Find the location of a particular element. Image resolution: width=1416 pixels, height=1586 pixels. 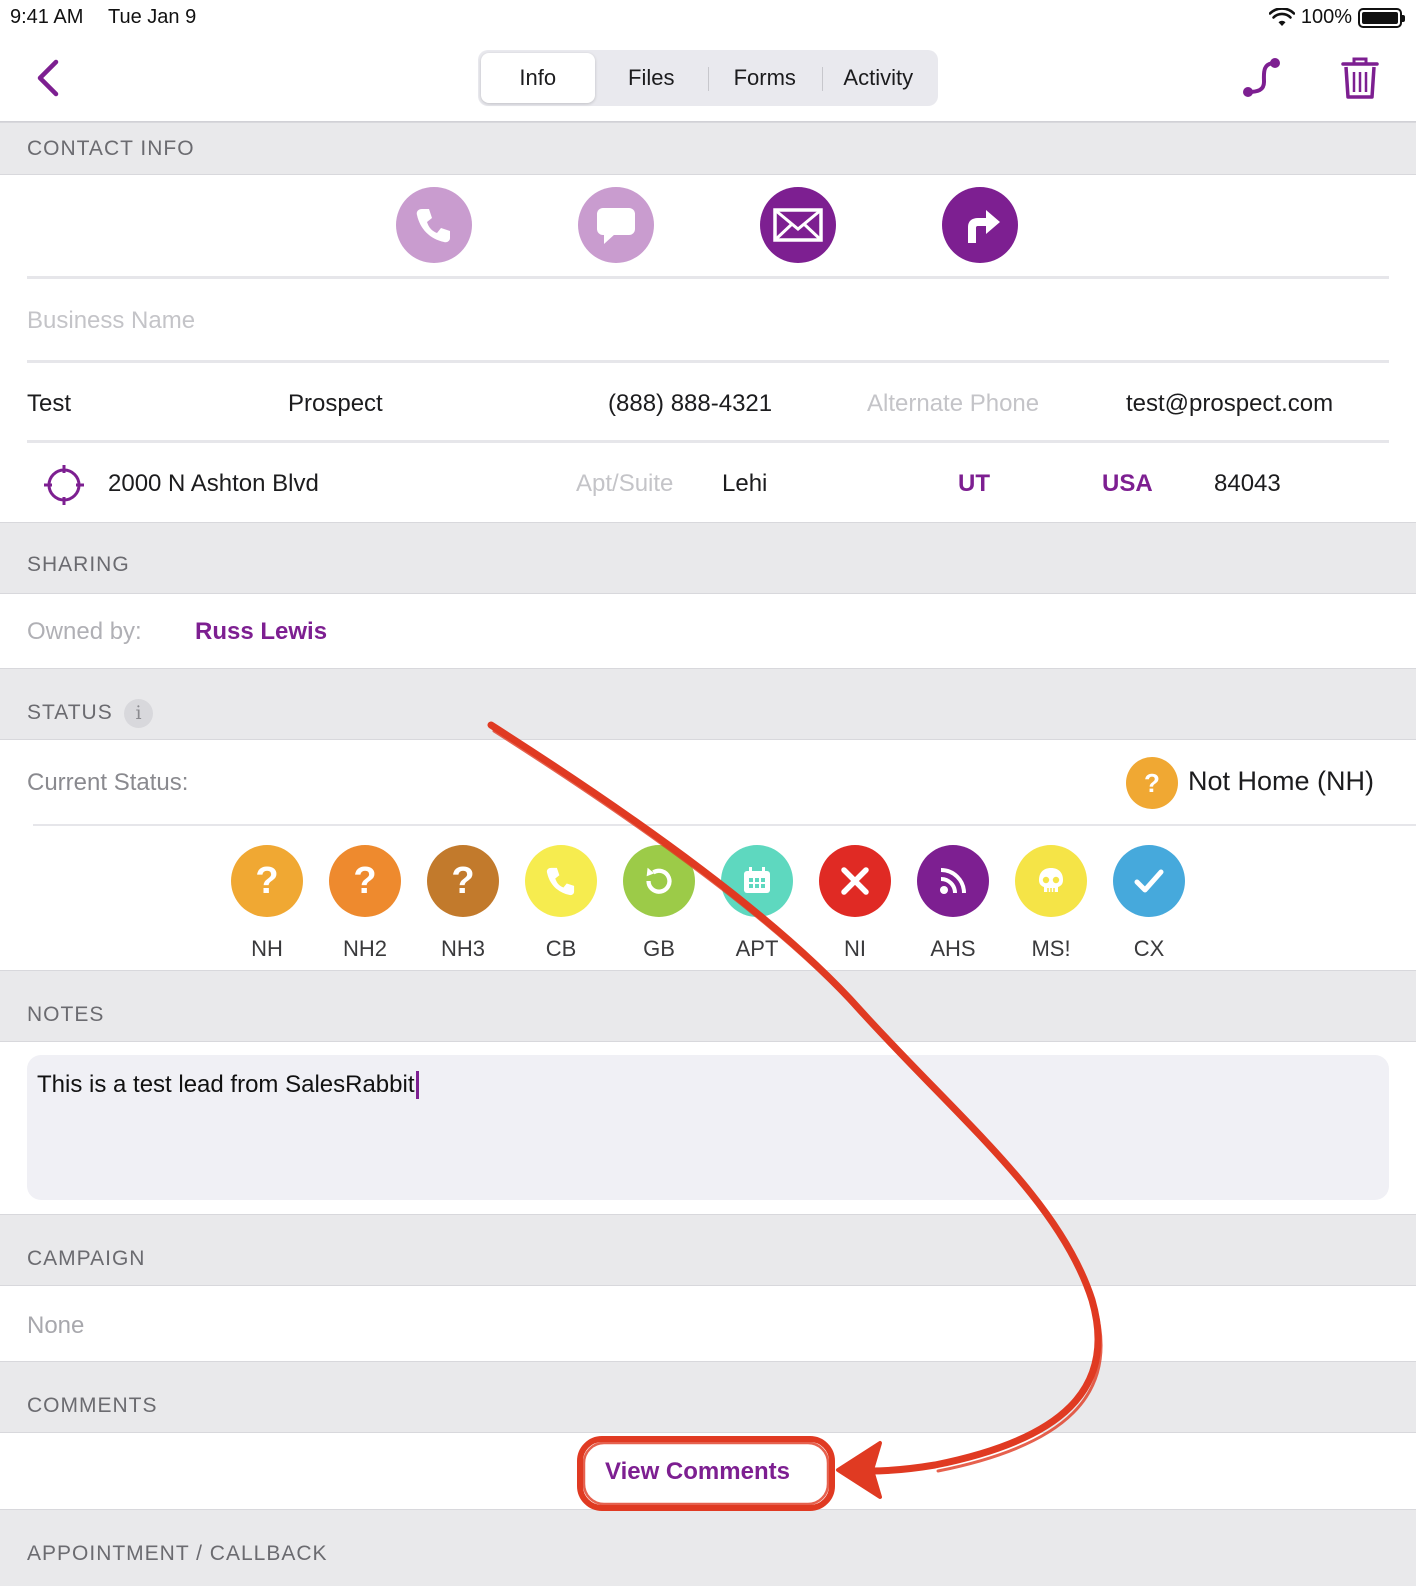

section-title: NOTES is located at coordinates (66, 1014).